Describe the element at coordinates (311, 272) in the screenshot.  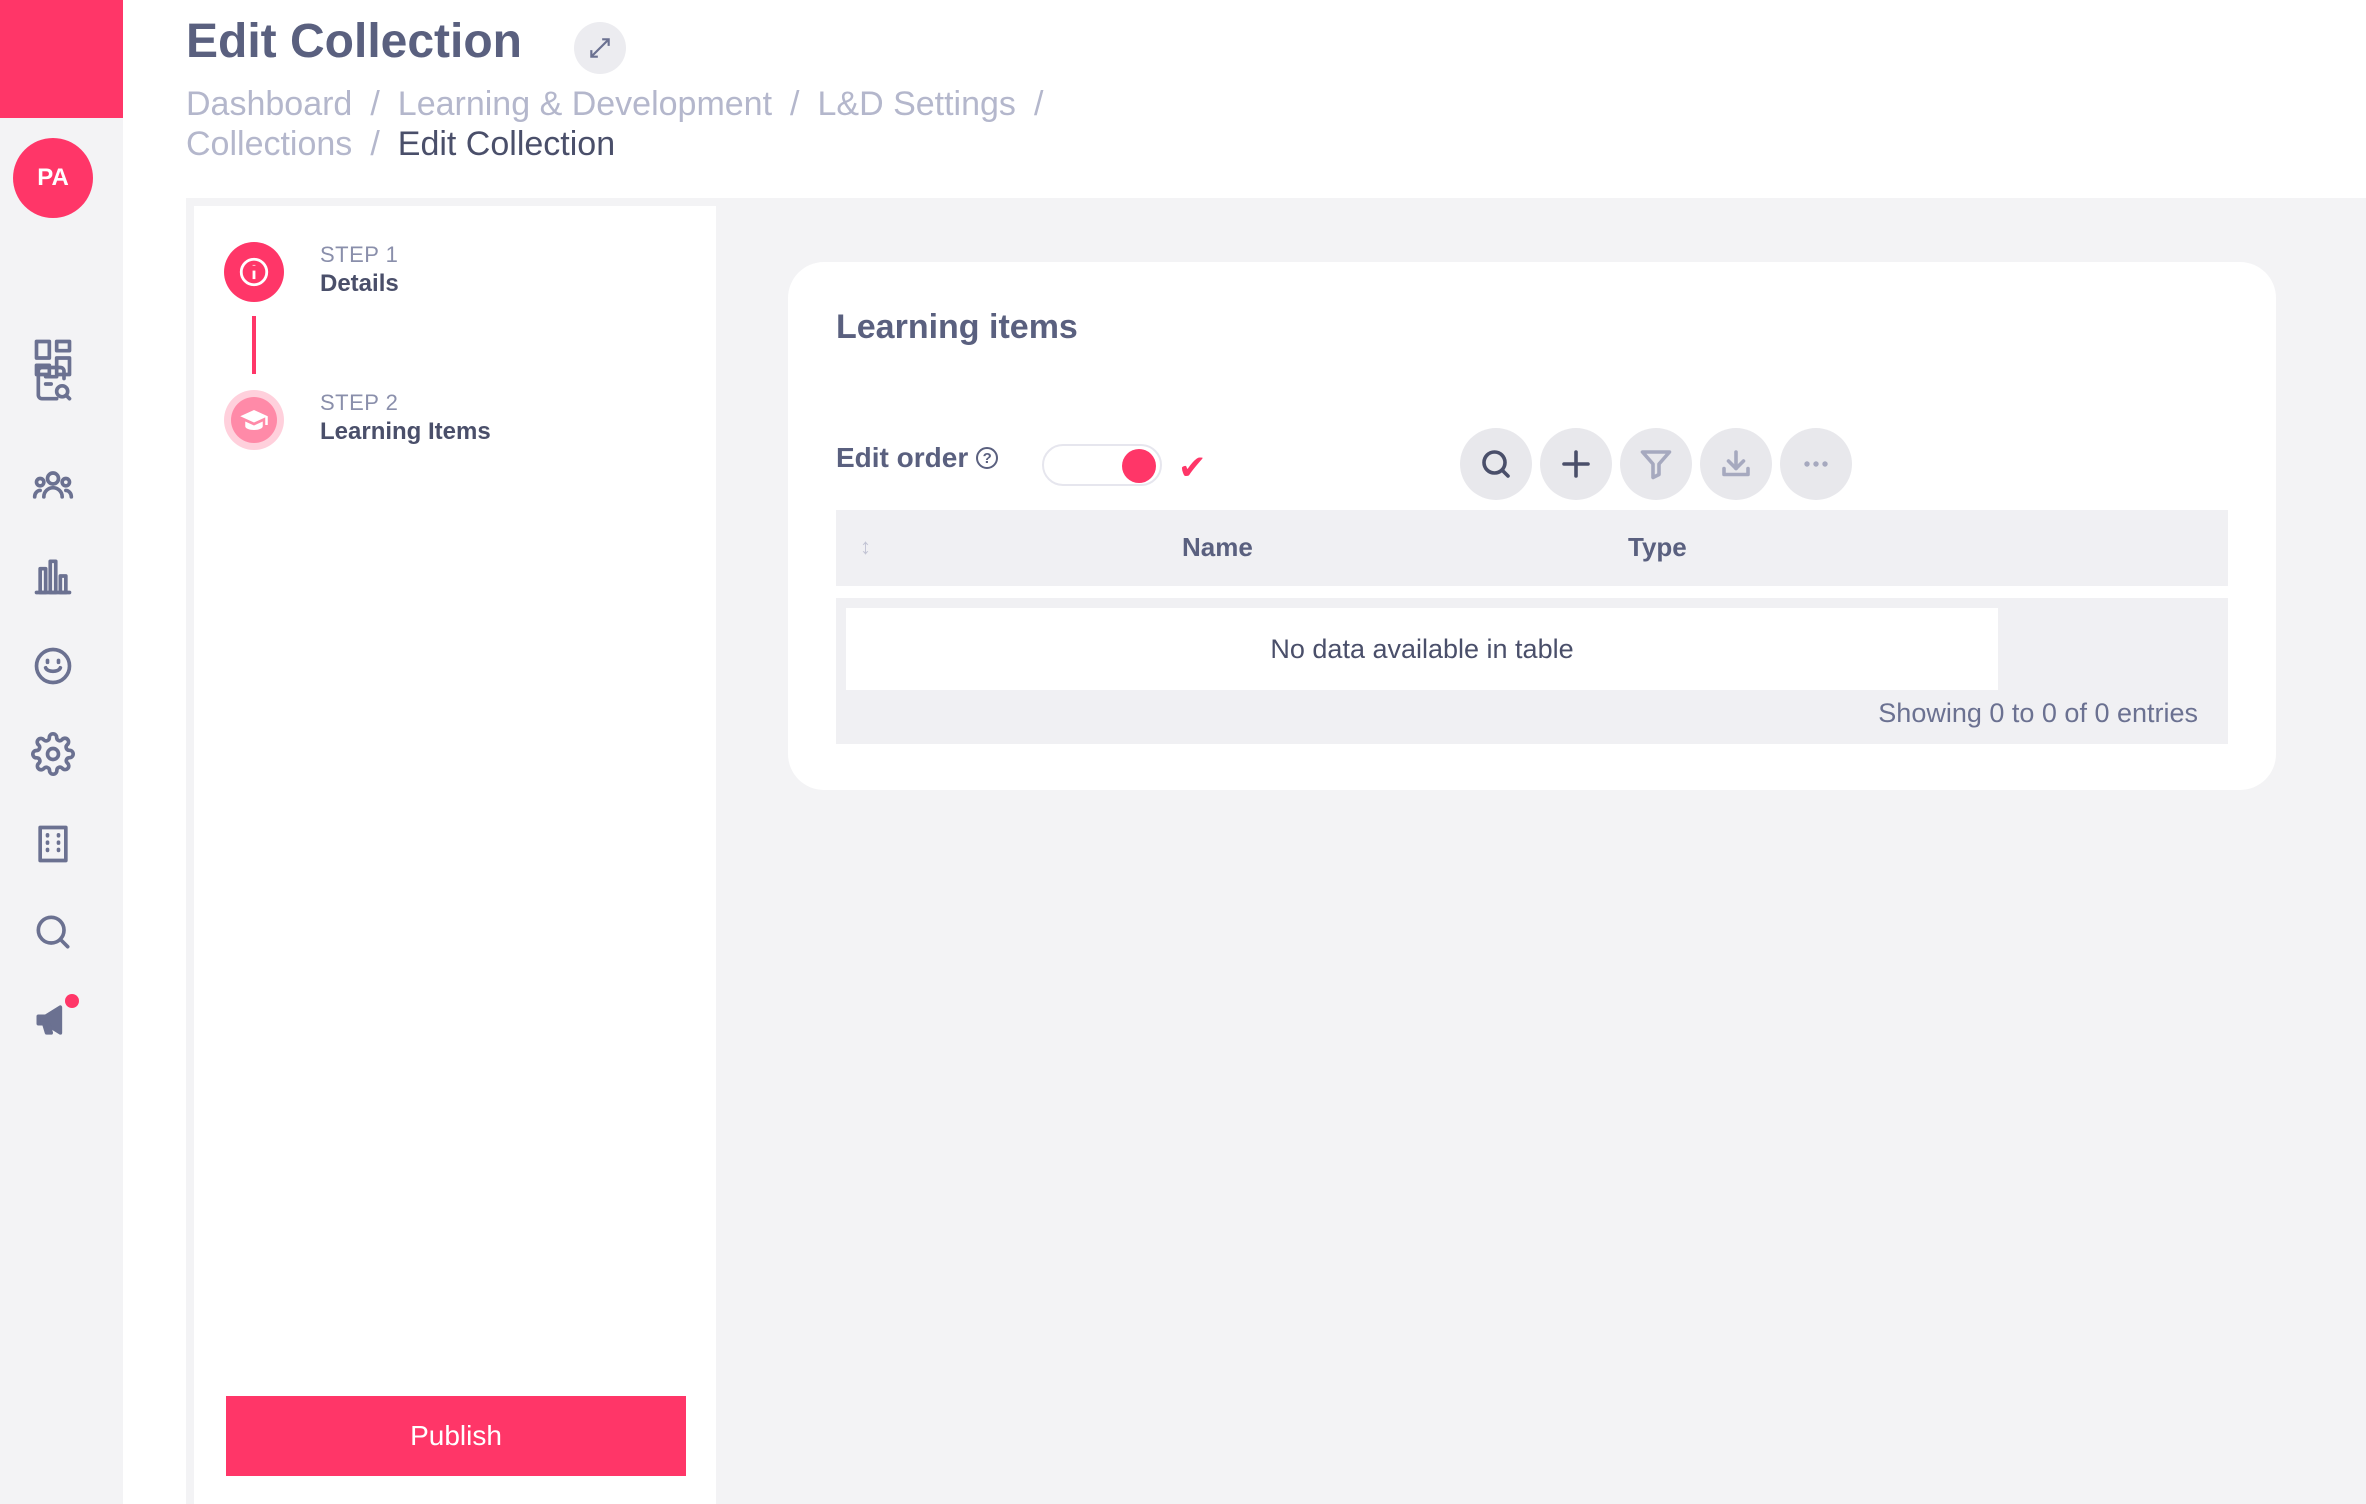
I see `step-details: STEP 1 Details` at that location.